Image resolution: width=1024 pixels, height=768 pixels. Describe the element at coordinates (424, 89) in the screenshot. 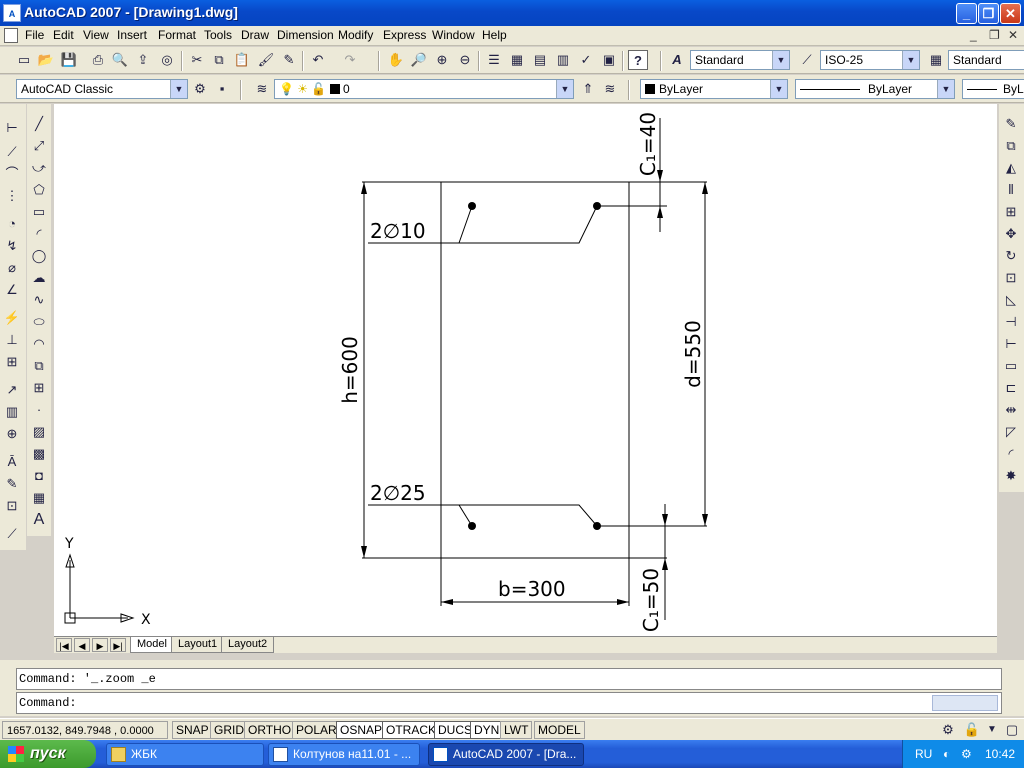

I see `layer-select: 💡 ☀ 🔓 0 ▼` at that location.